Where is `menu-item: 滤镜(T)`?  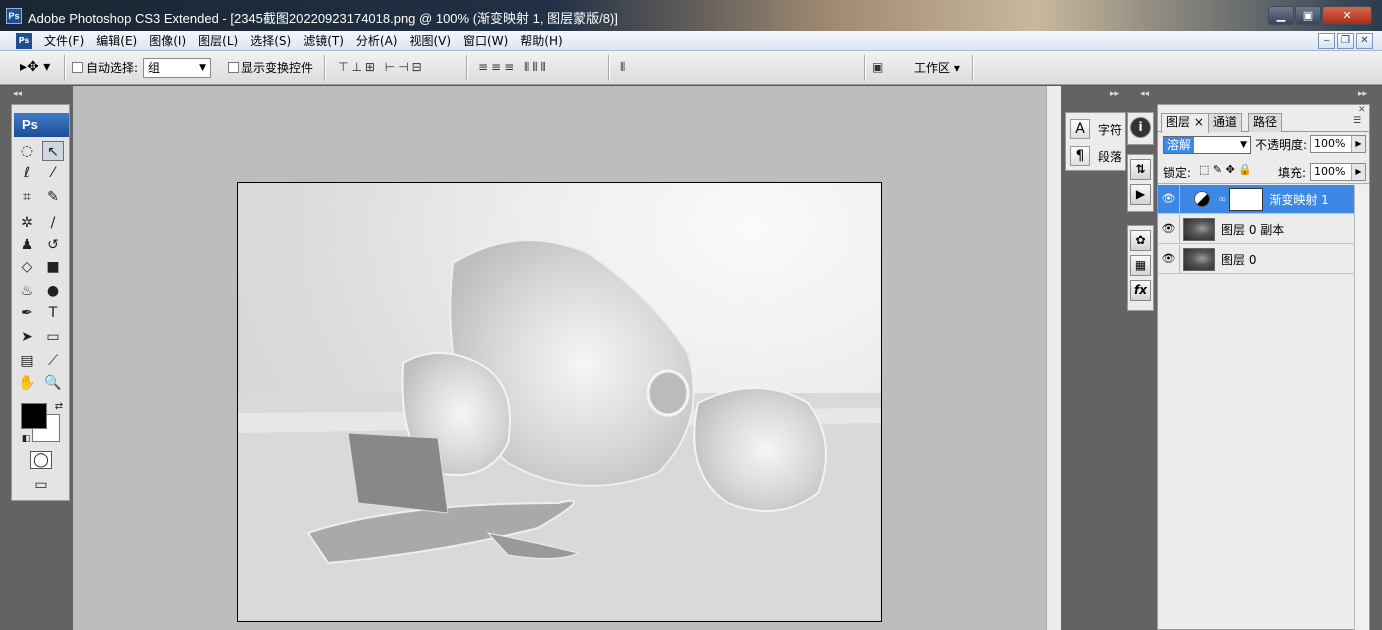 menu-item: 滤镜(T) is located at coordinates (323, 41).